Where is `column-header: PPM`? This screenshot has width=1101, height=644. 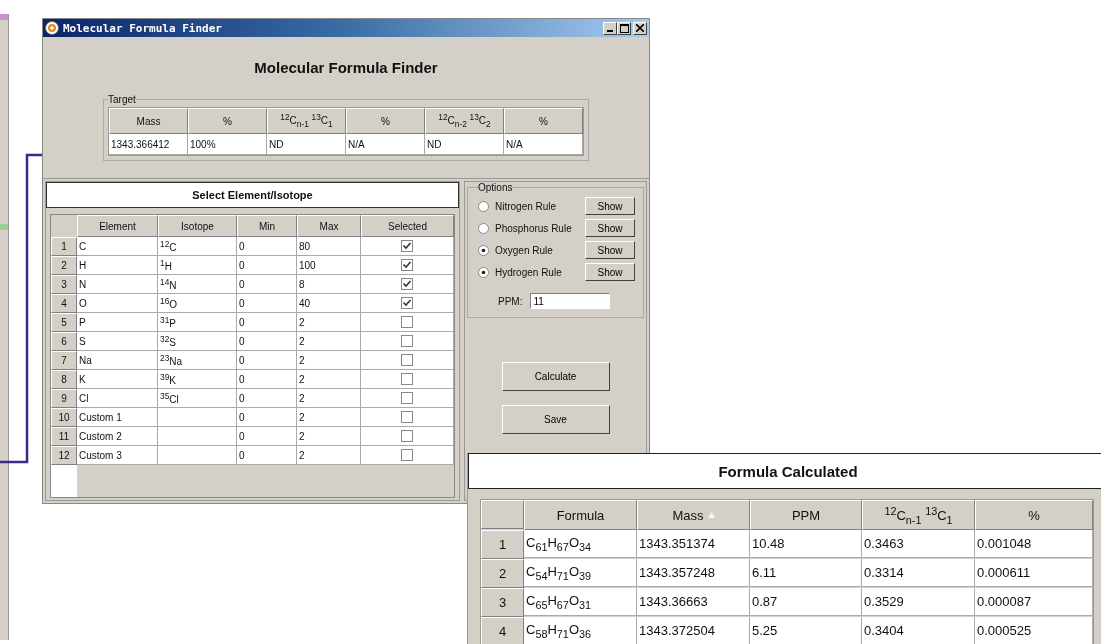
column-header: PPM is located at coordinates (806, 515).